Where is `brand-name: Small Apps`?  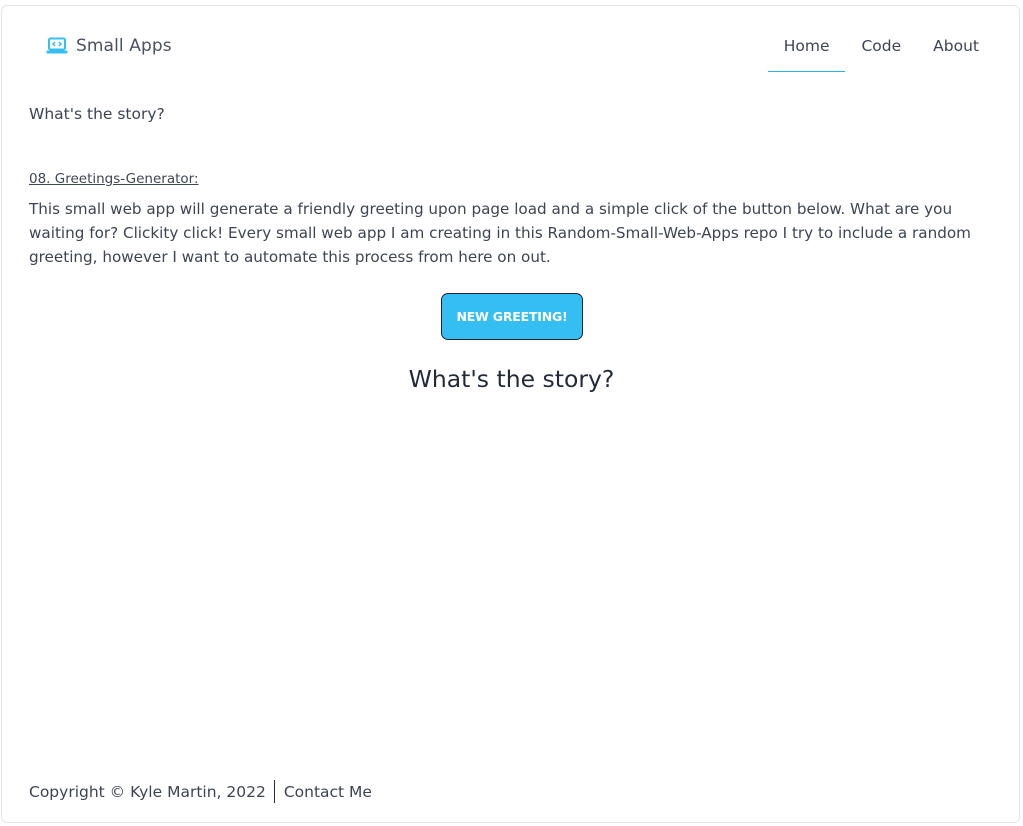 brand-name: Small Apps is located at coordinates (124, 46).